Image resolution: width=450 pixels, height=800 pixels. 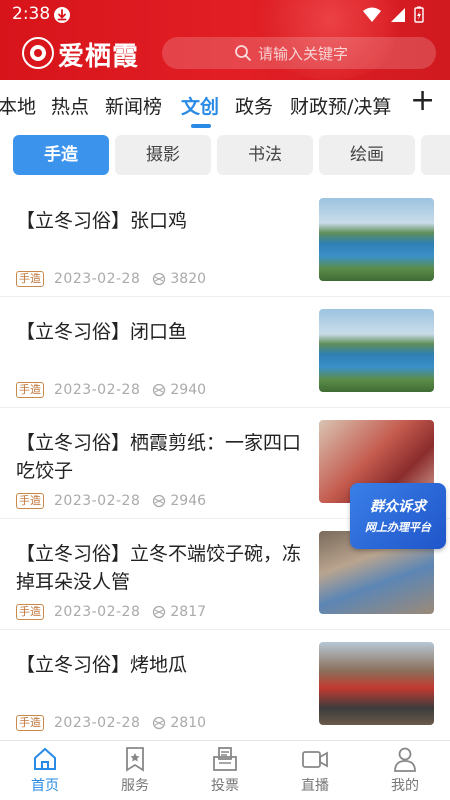 What do you see at coordinates (135, 786) in the screenshot?
I see `bottom-tab-label: 服务` at bounding box center [135, 786].